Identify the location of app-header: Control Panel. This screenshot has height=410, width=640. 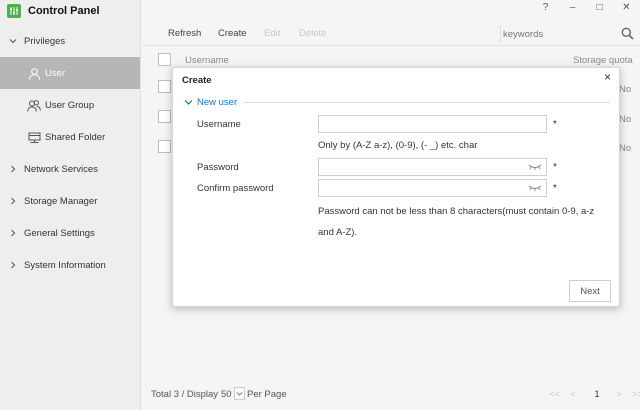
(70, 11).